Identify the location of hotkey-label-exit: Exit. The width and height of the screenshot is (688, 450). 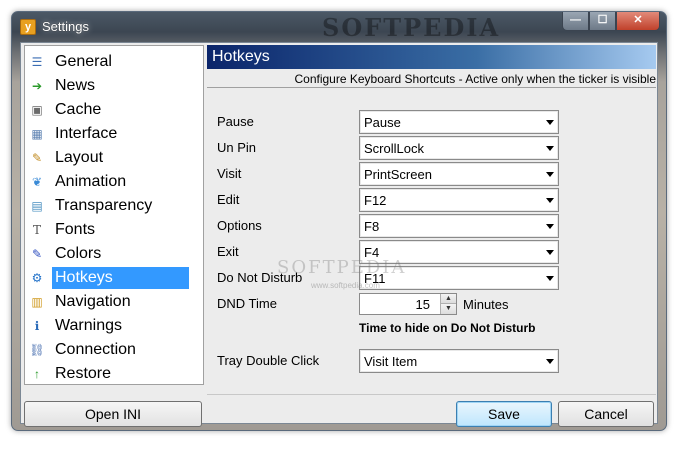
(228, 251).